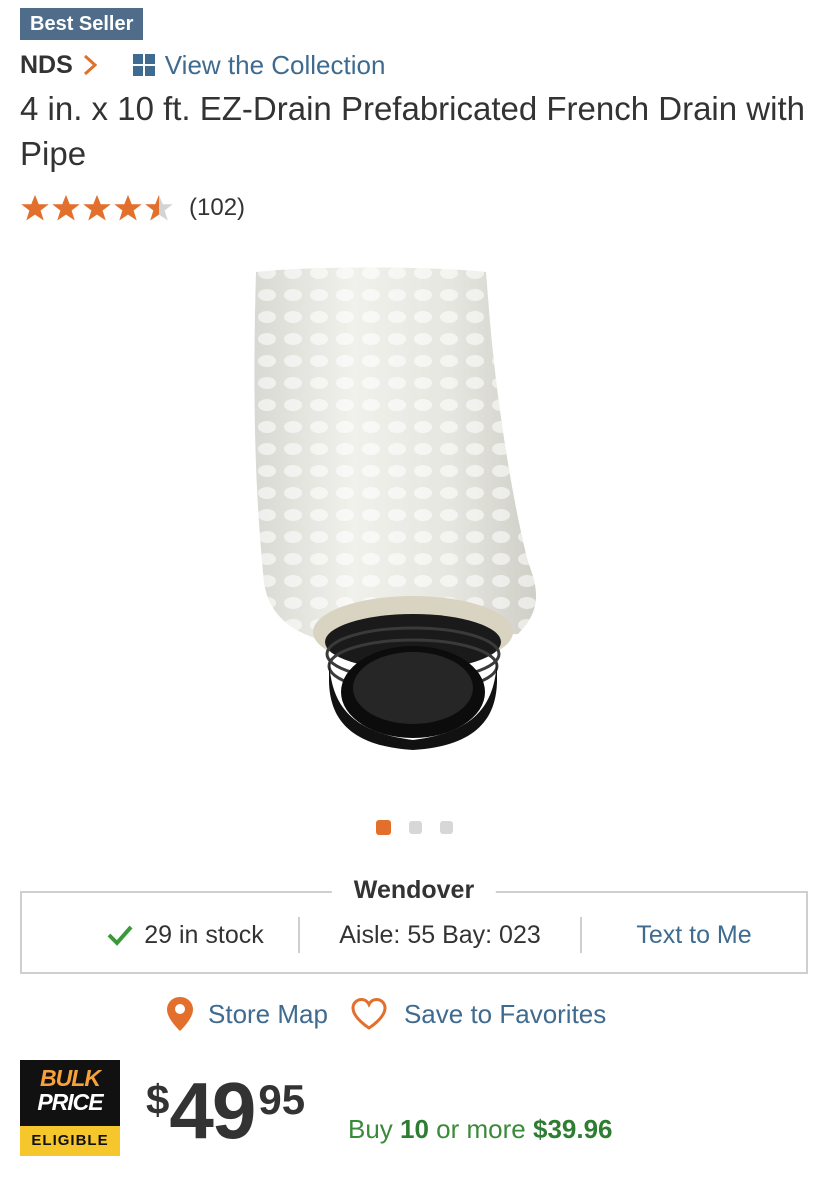  What do you see at coordinates (282, 1099) in the screenshot?
I see `price-cents: 95` at bounding box center [282, 1099].